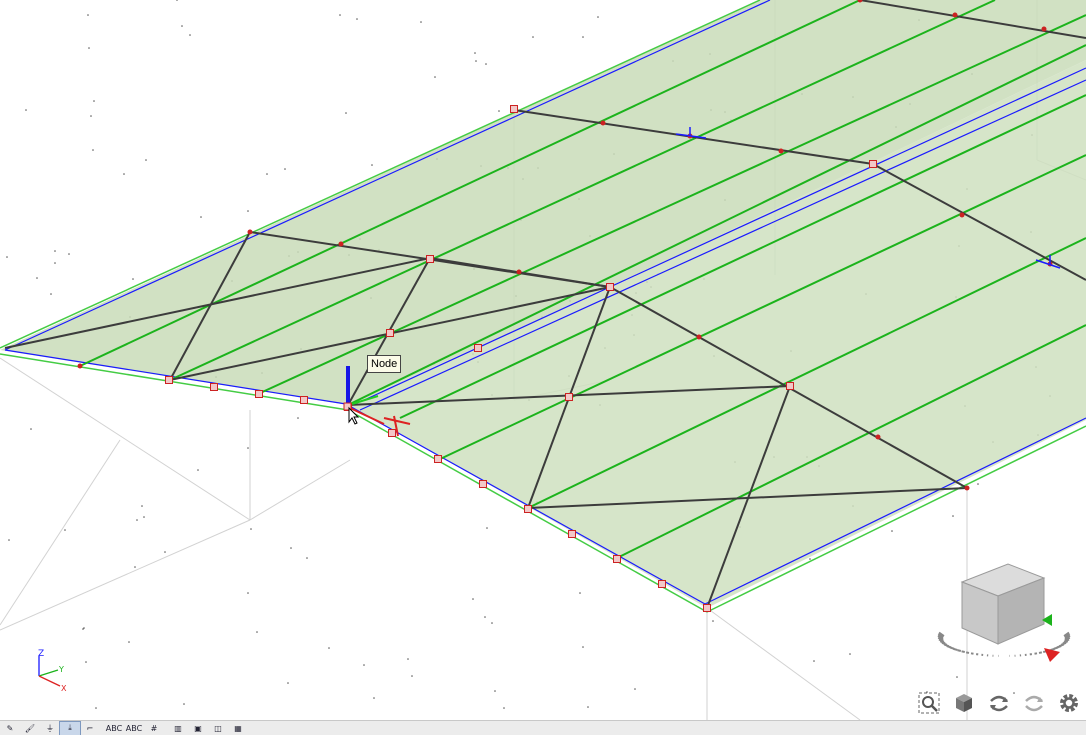 Image resolution: width=1086 pixels, height=735 pixels. I want to click on window-icon: ▣, so click(198, 728).